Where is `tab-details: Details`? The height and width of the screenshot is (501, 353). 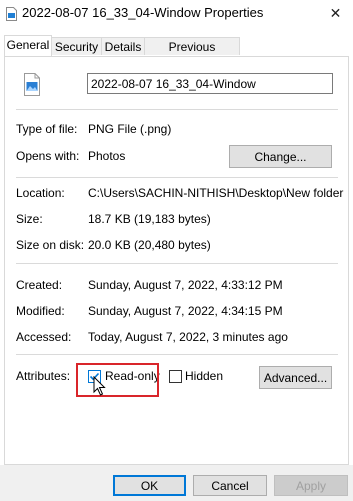 tab-details: Details is located at coordinates (123, 46).